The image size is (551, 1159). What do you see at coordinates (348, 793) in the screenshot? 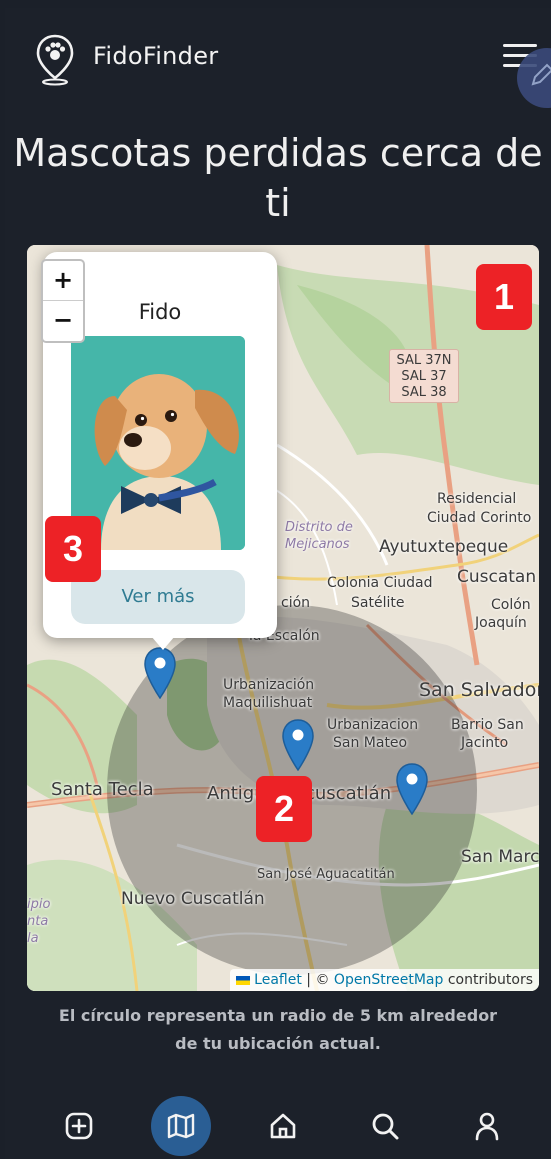
I see `map-label: cuscatlán` at bounding box center [348, 793].